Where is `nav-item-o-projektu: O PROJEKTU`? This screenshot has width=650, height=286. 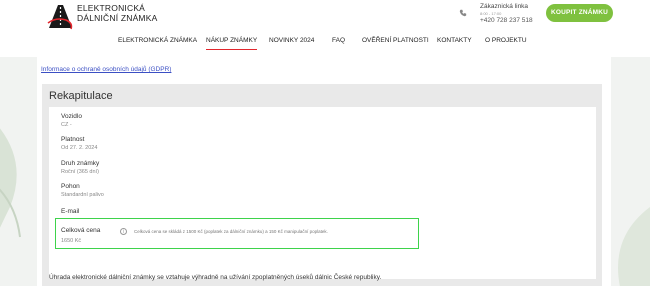 nav-item-o-projektu: O PROJEKTU is located at coordinates (506, 41).